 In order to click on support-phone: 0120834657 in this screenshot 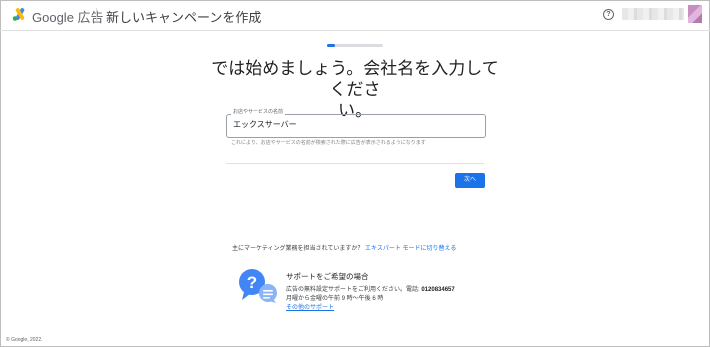, I will do `click(437, 290)`.